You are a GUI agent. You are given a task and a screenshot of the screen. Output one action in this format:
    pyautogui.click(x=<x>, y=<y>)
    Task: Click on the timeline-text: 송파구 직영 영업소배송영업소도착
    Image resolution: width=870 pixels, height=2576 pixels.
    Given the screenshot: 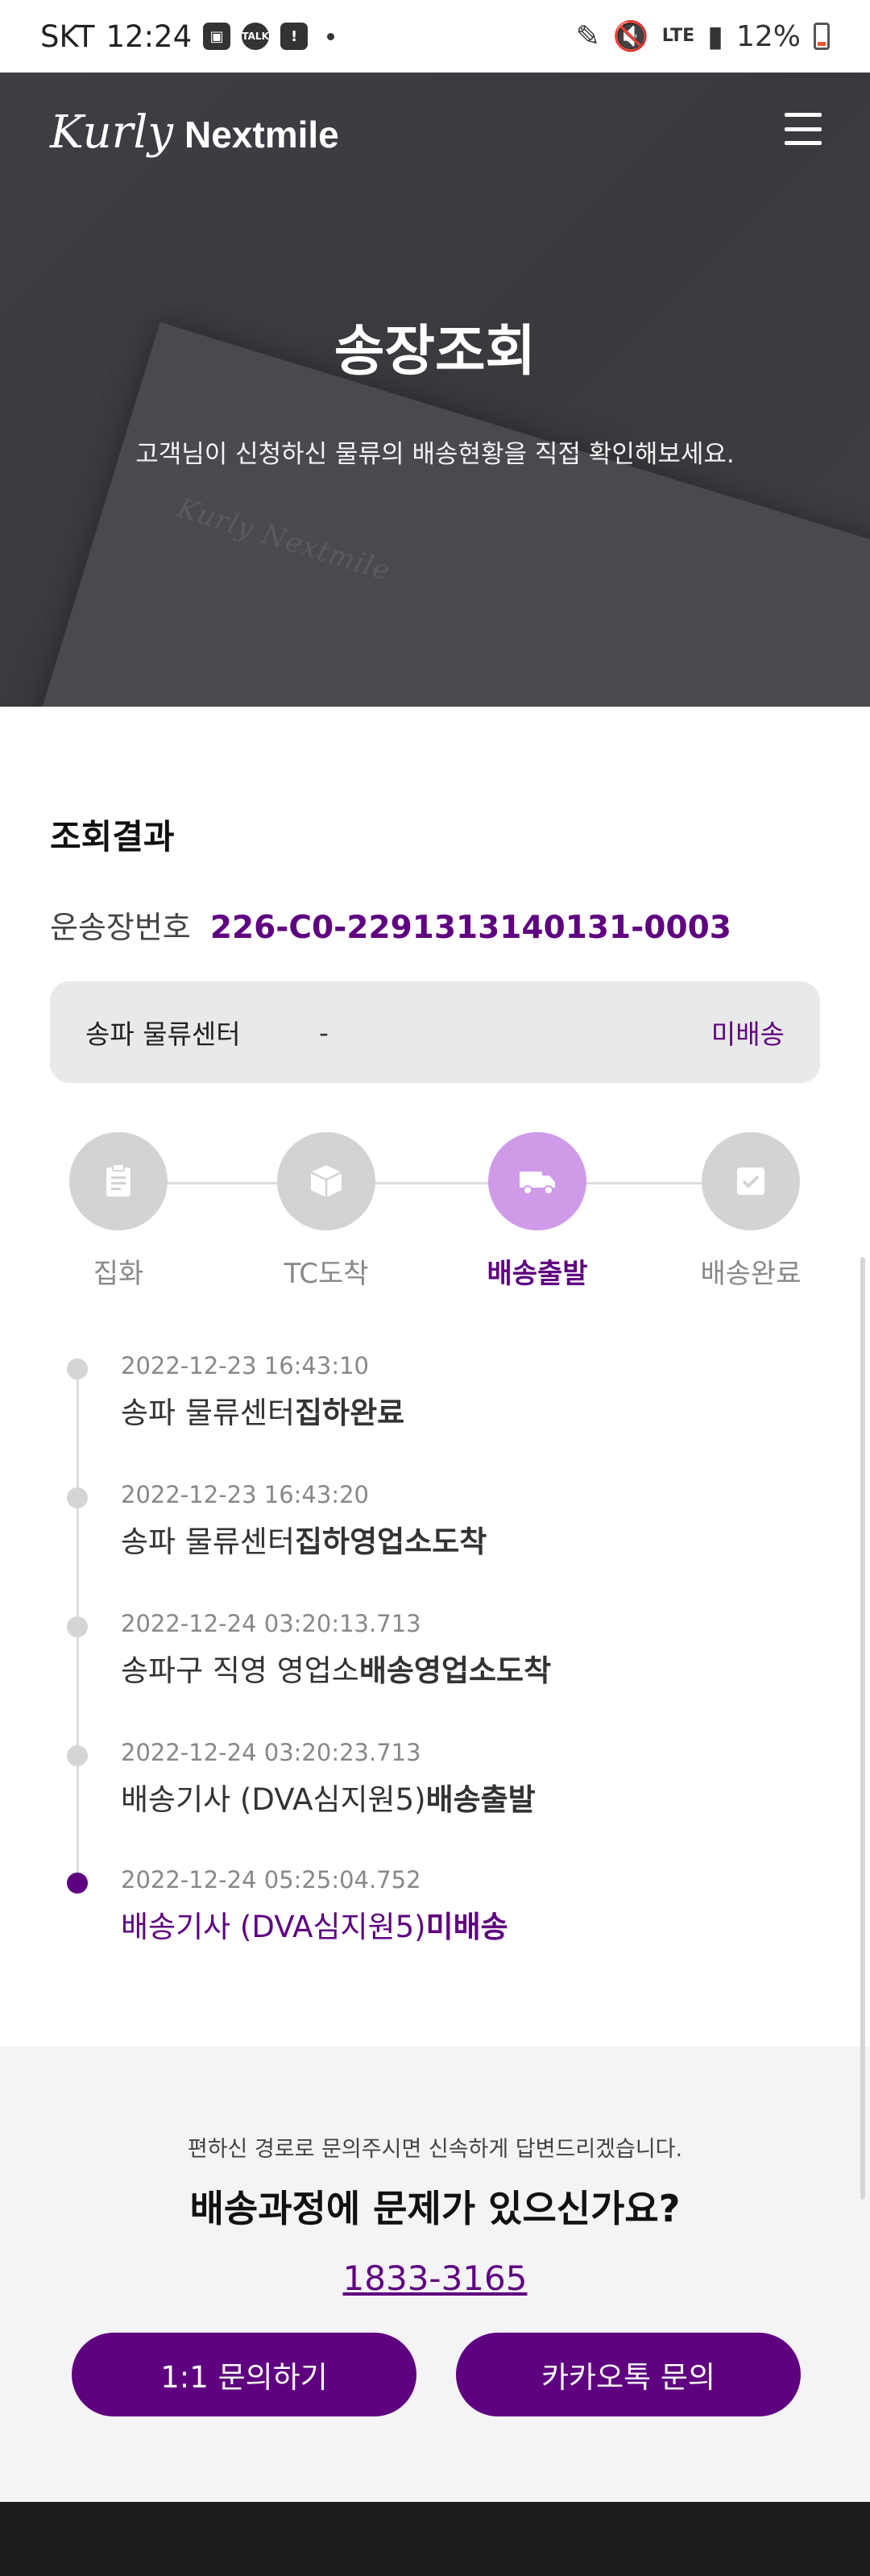 What is the action you would take?
    pyautogui.click(x=336, y=1668)
    